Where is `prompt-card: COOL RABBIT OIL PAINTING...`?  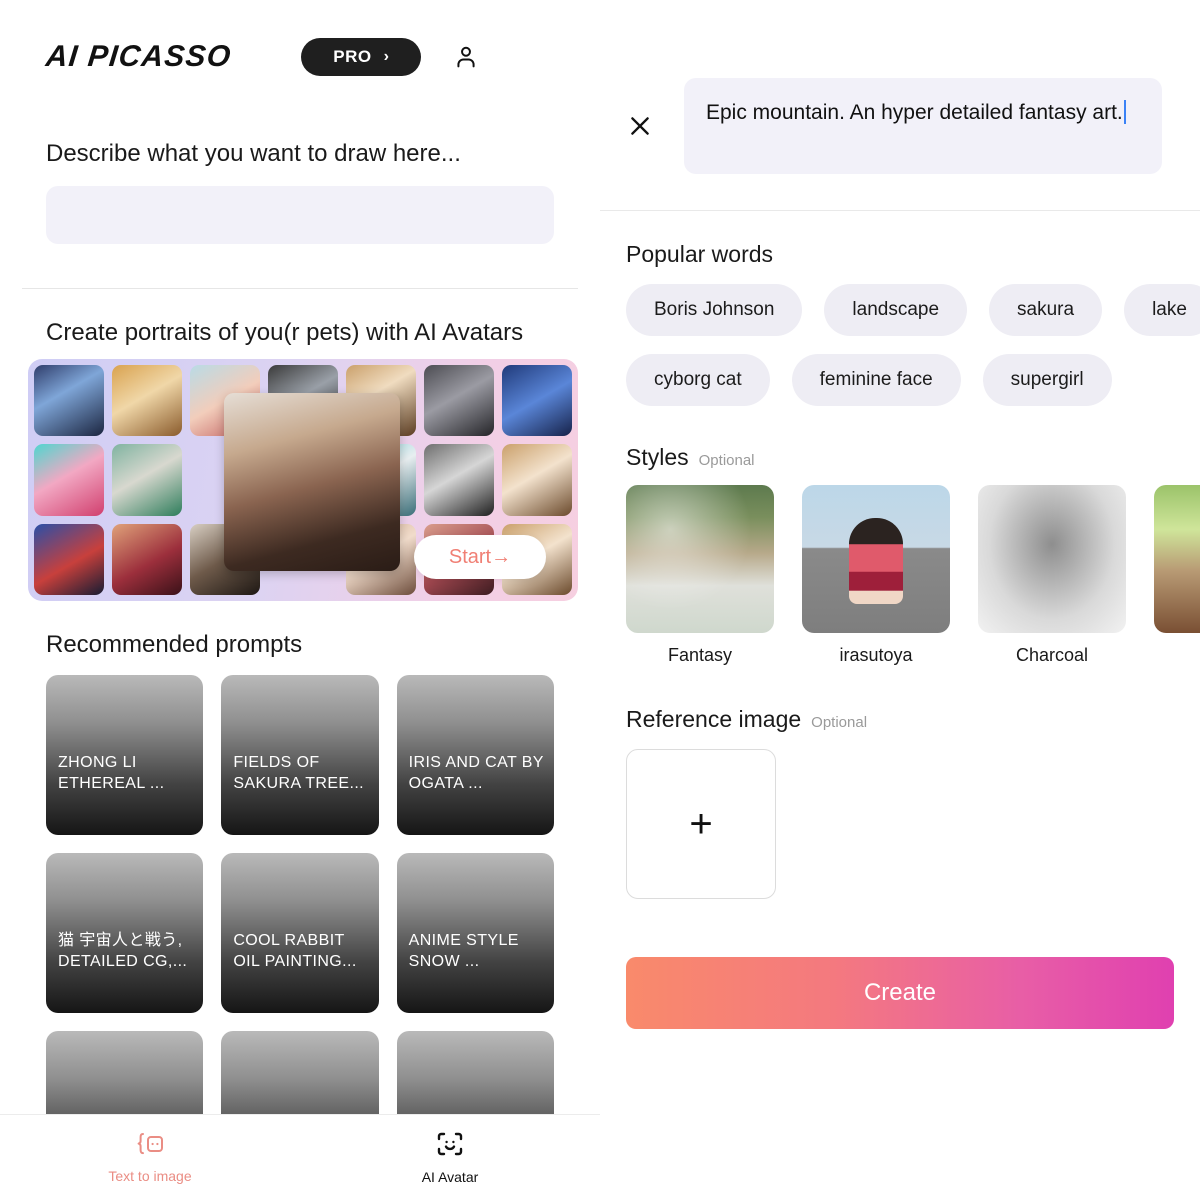
prompt-card: COOL RABBIT OIL PAINTING... is located at coordinates (300, 933).